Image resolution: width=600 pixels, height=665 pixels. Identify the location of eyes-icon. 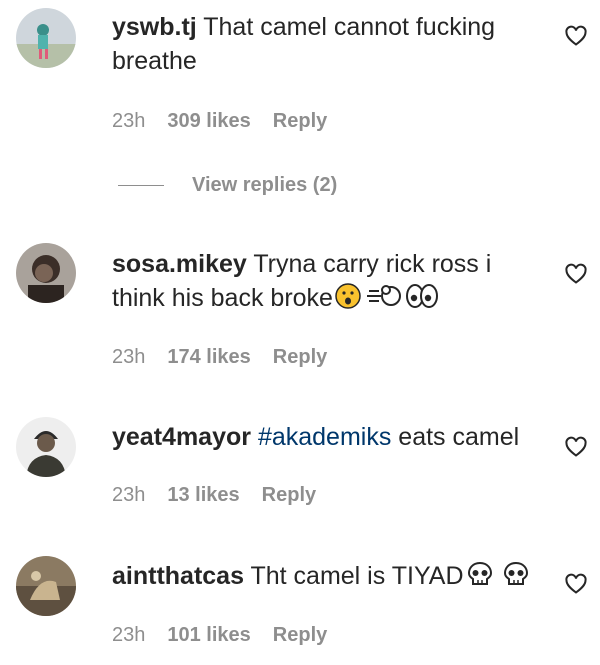
(422, 300).